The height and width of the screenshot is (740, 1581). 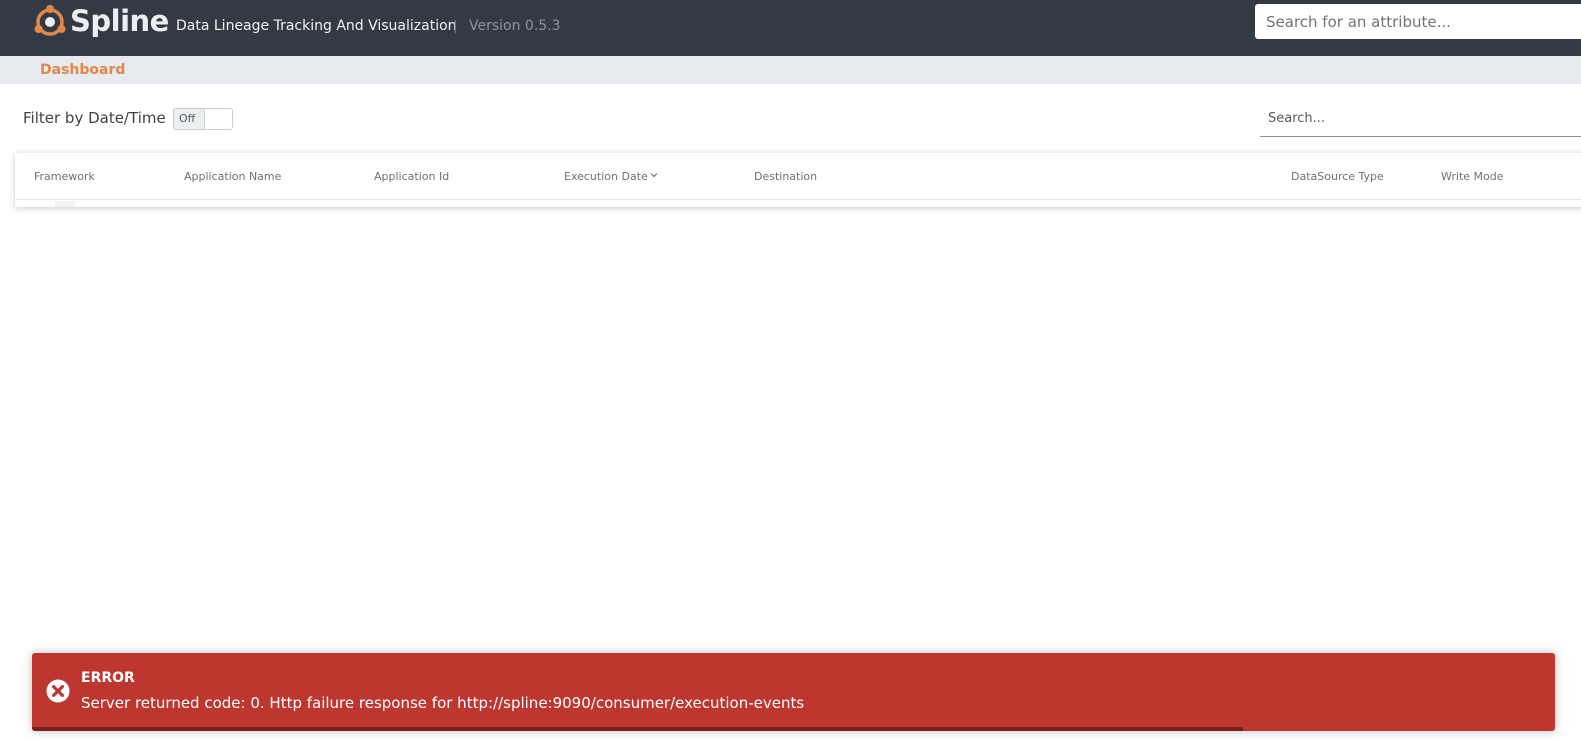 I want to click on breadcrumb: Dashboard, so click(x=790, y=70).